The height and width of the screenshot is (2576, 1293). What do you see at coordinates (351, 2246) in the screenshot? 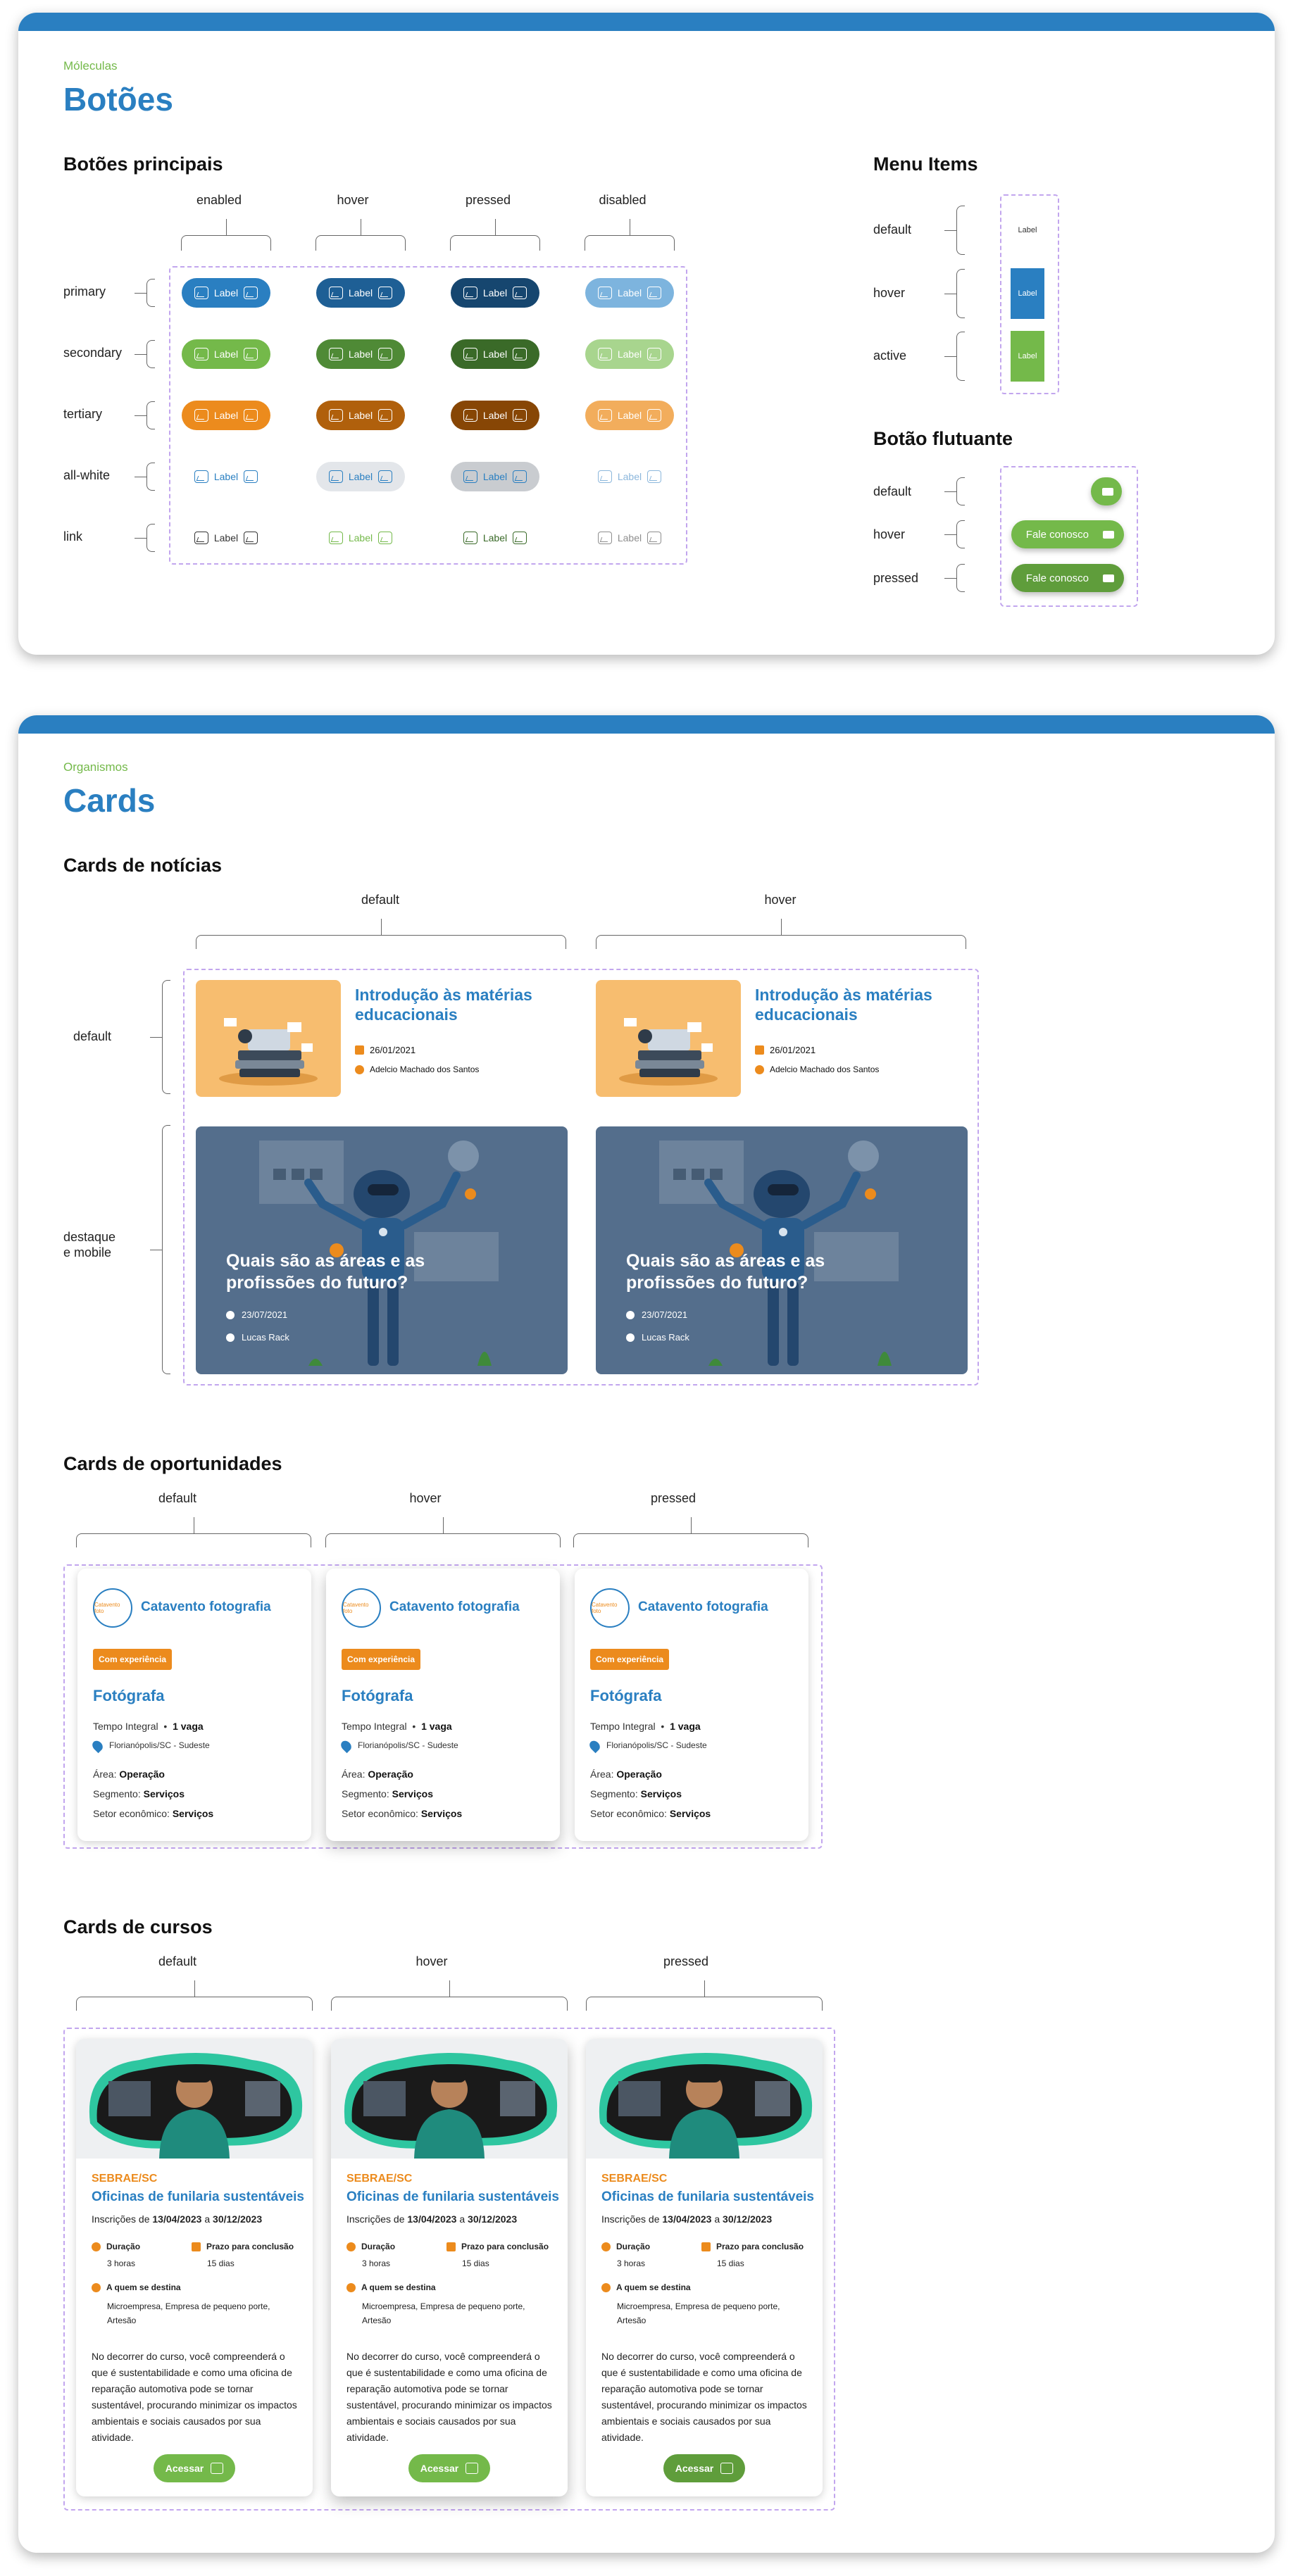
I see `clock-icon` at bounding box center [351, 2246].